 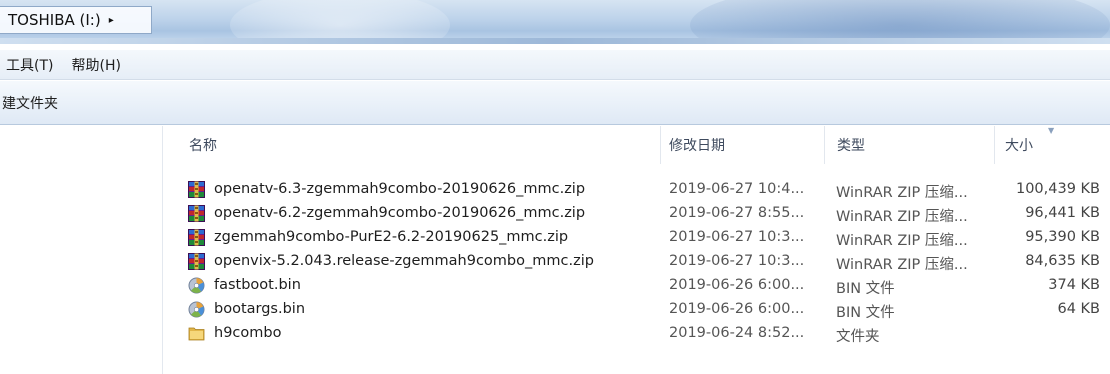 What do you see at coordinates (555, 65) in the screenshot?
I see `menu-bar: 工具(T) 帮助(H)` at bounding box center [555, 65].